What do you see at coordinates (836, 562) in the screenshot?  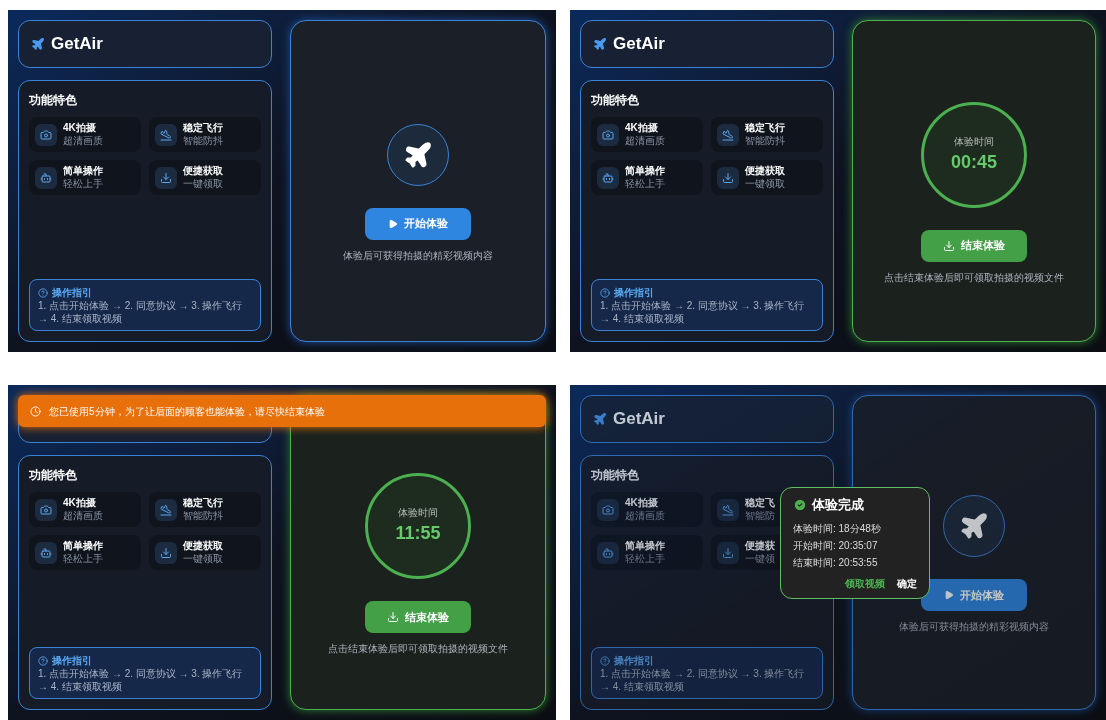 I see `dialog-line: 结束时间: 20:53:55` at bounding box center [836, 562].